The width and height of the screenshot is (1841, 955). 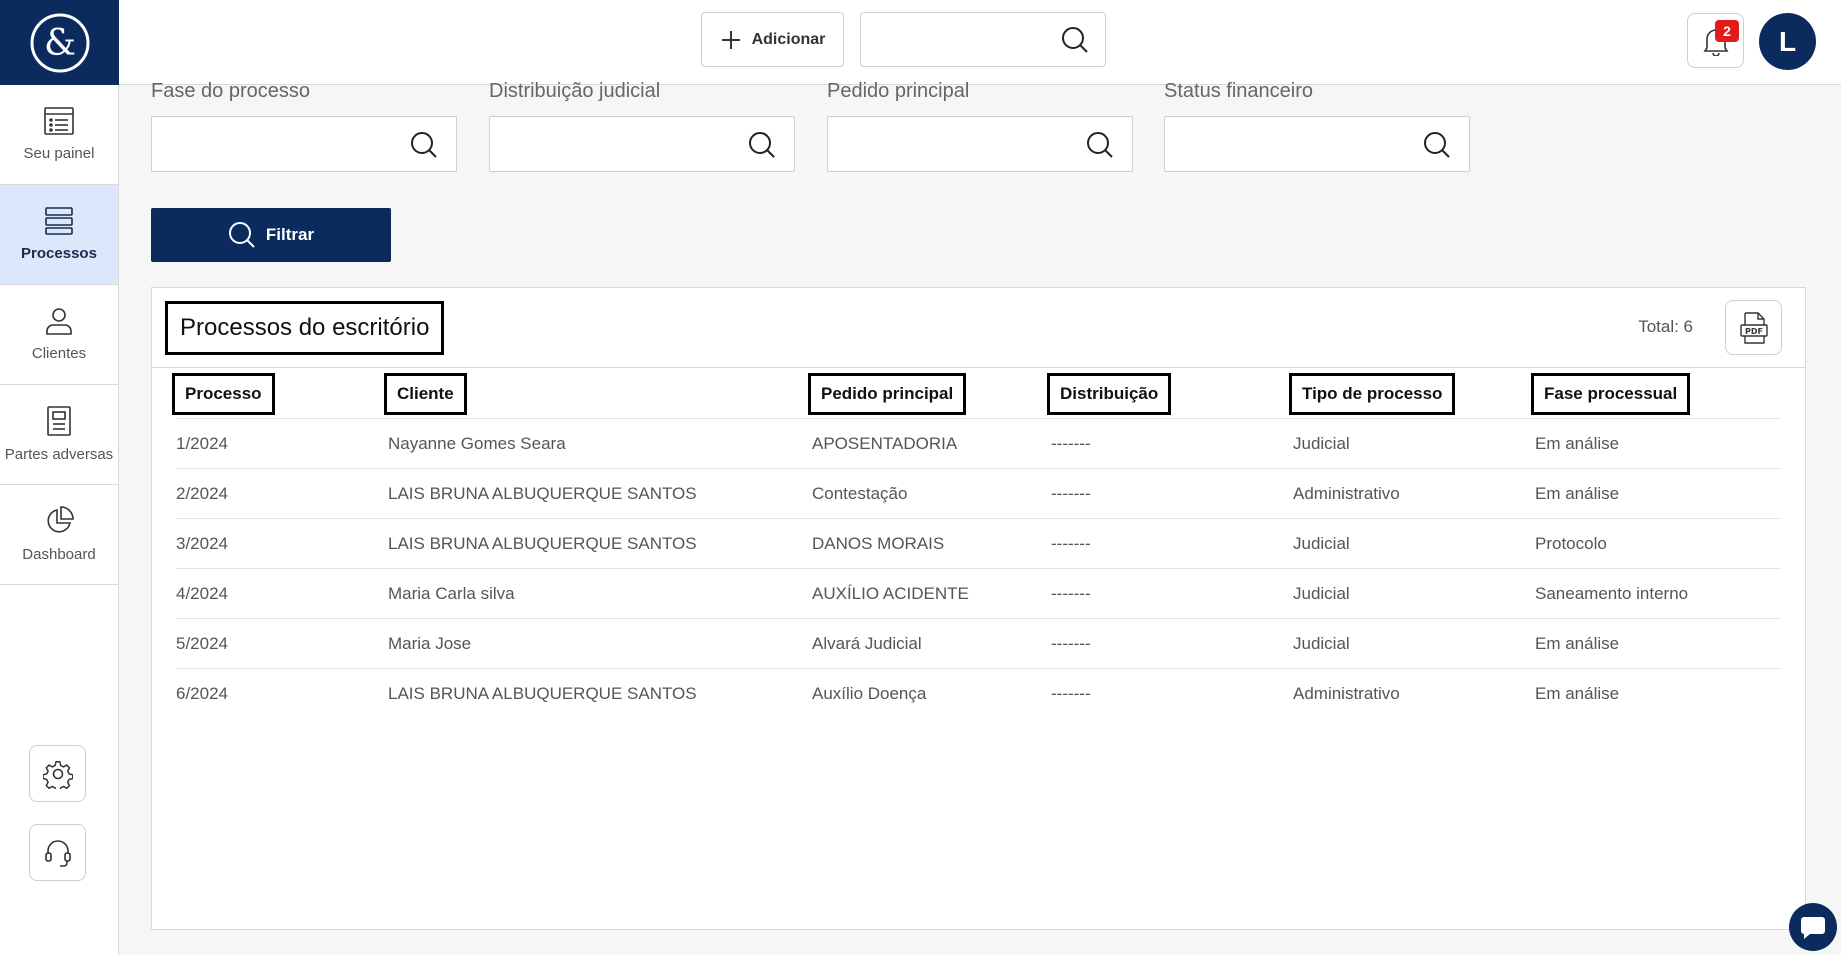 I want to click on avatar: L, so click(x=1787, y=41).